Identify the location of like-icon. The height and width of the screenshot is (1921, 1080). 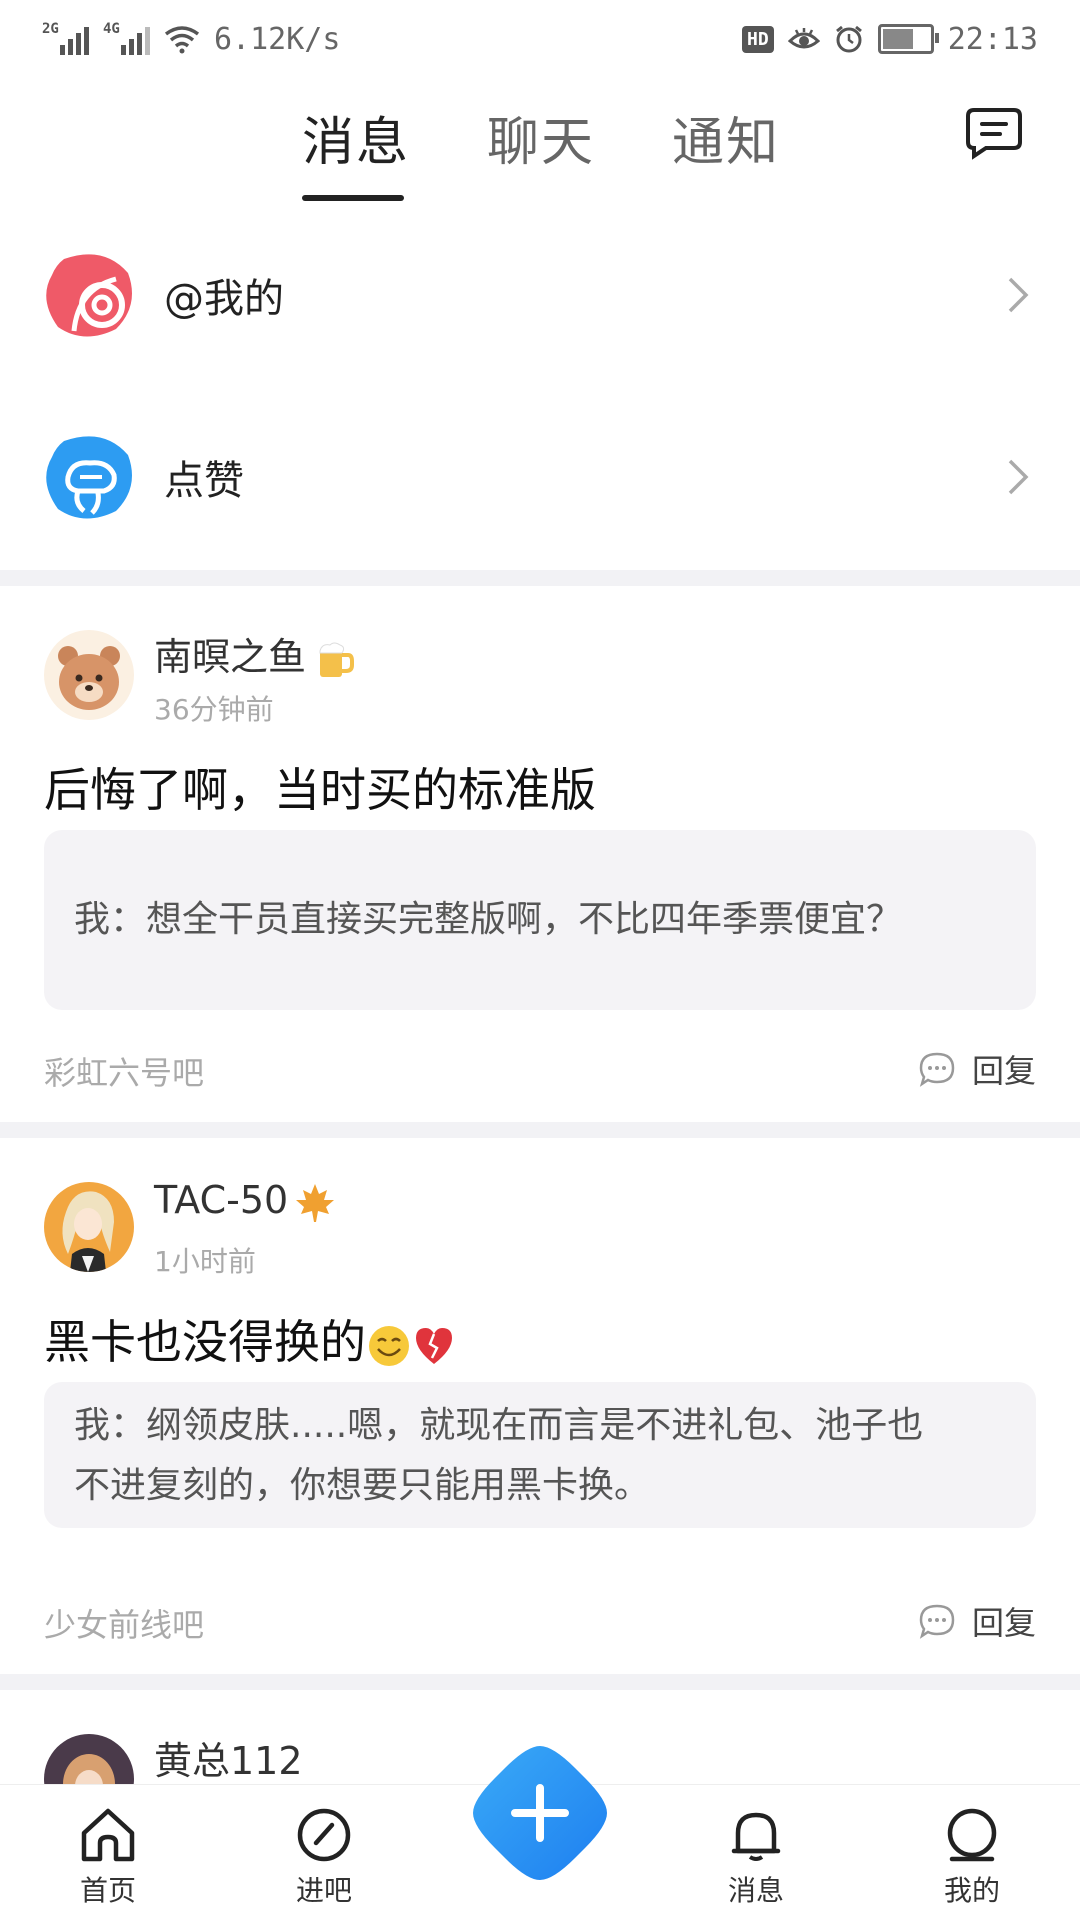
(89, 477).